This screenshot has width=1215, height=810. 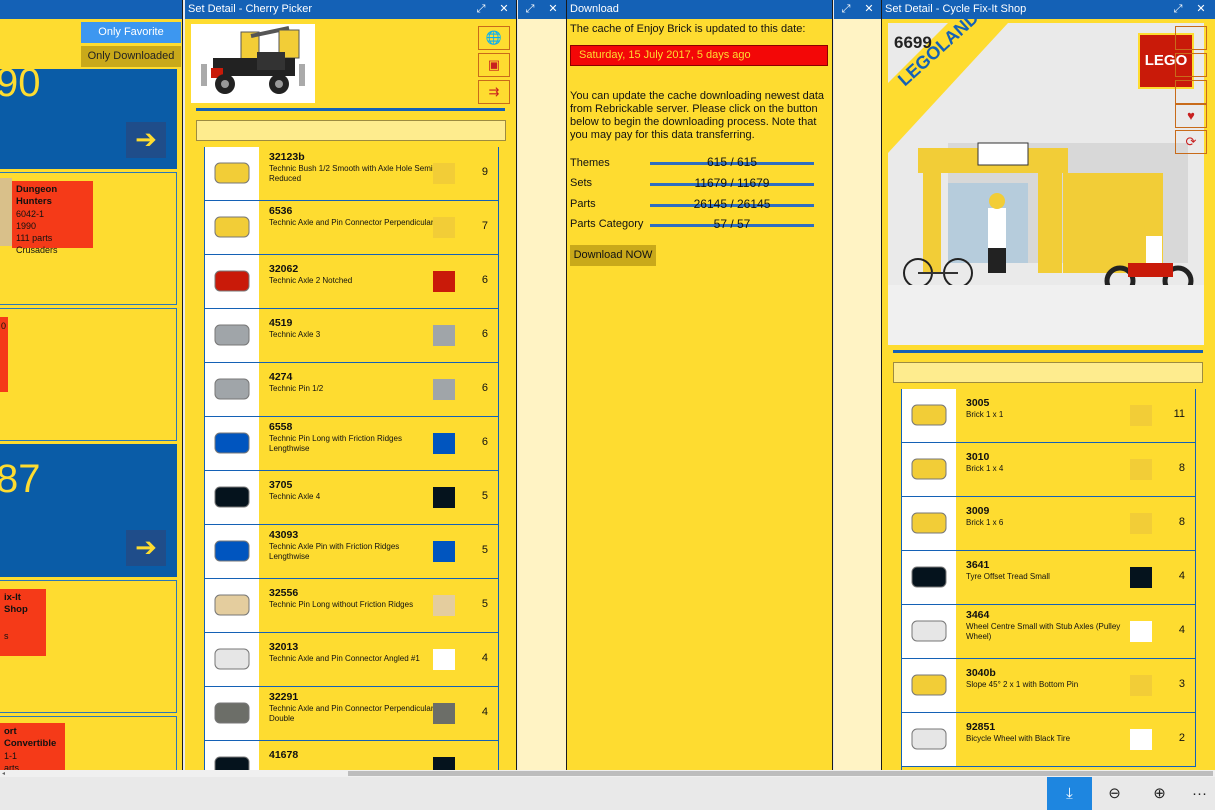 What do you see at coordinates (88, 116) in the screenshot?
I see `theme-card: 90 ➔` at bounding box center [88, 116].